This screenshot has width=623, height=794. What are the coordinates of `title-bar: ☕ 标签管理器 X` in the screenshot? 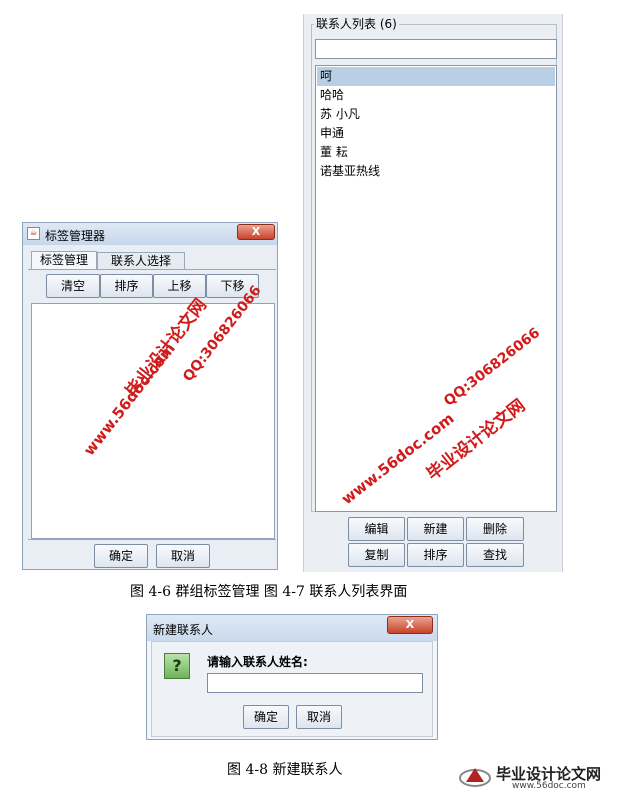 It's located at (150, 234).